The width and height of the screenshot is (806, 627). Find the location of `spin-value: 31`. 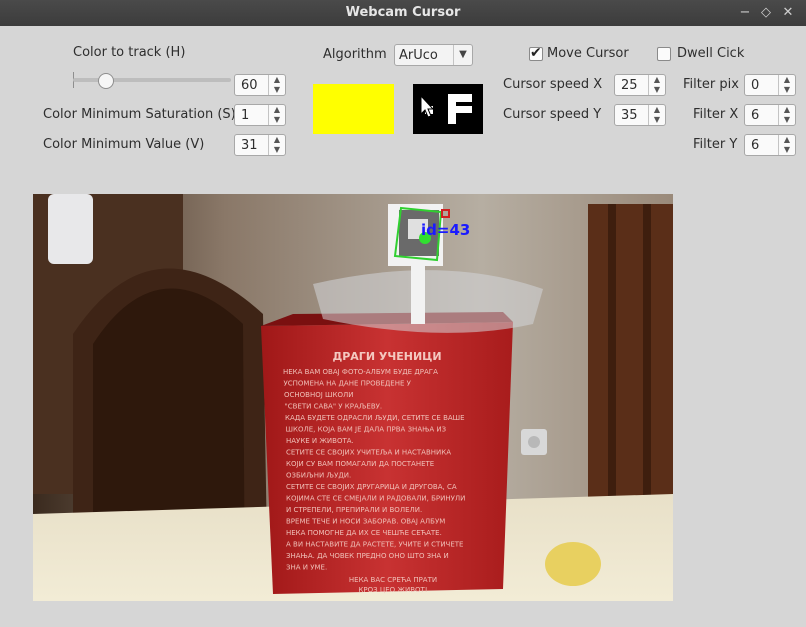

spin-value: 31 is located at coordinates (249, 145).